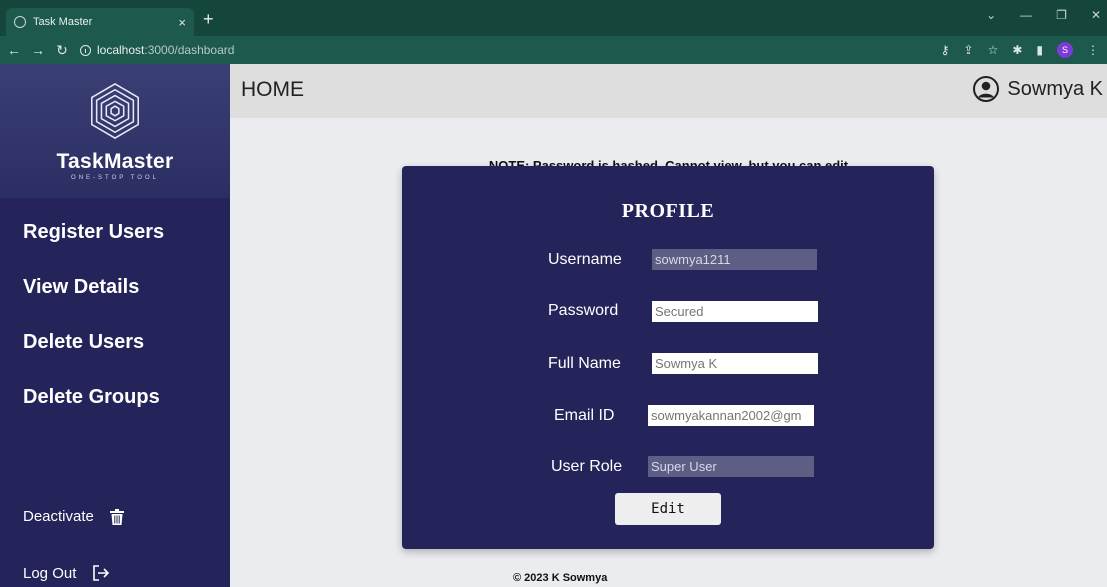 The image size is (1107, 587). I want to click on brand: TaskMaster ONE-STOP TOOL, so click(115, 131).